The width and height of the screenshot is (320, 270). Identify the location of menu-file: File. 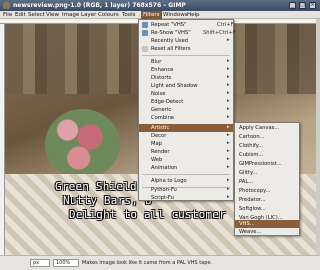
(7, 15).